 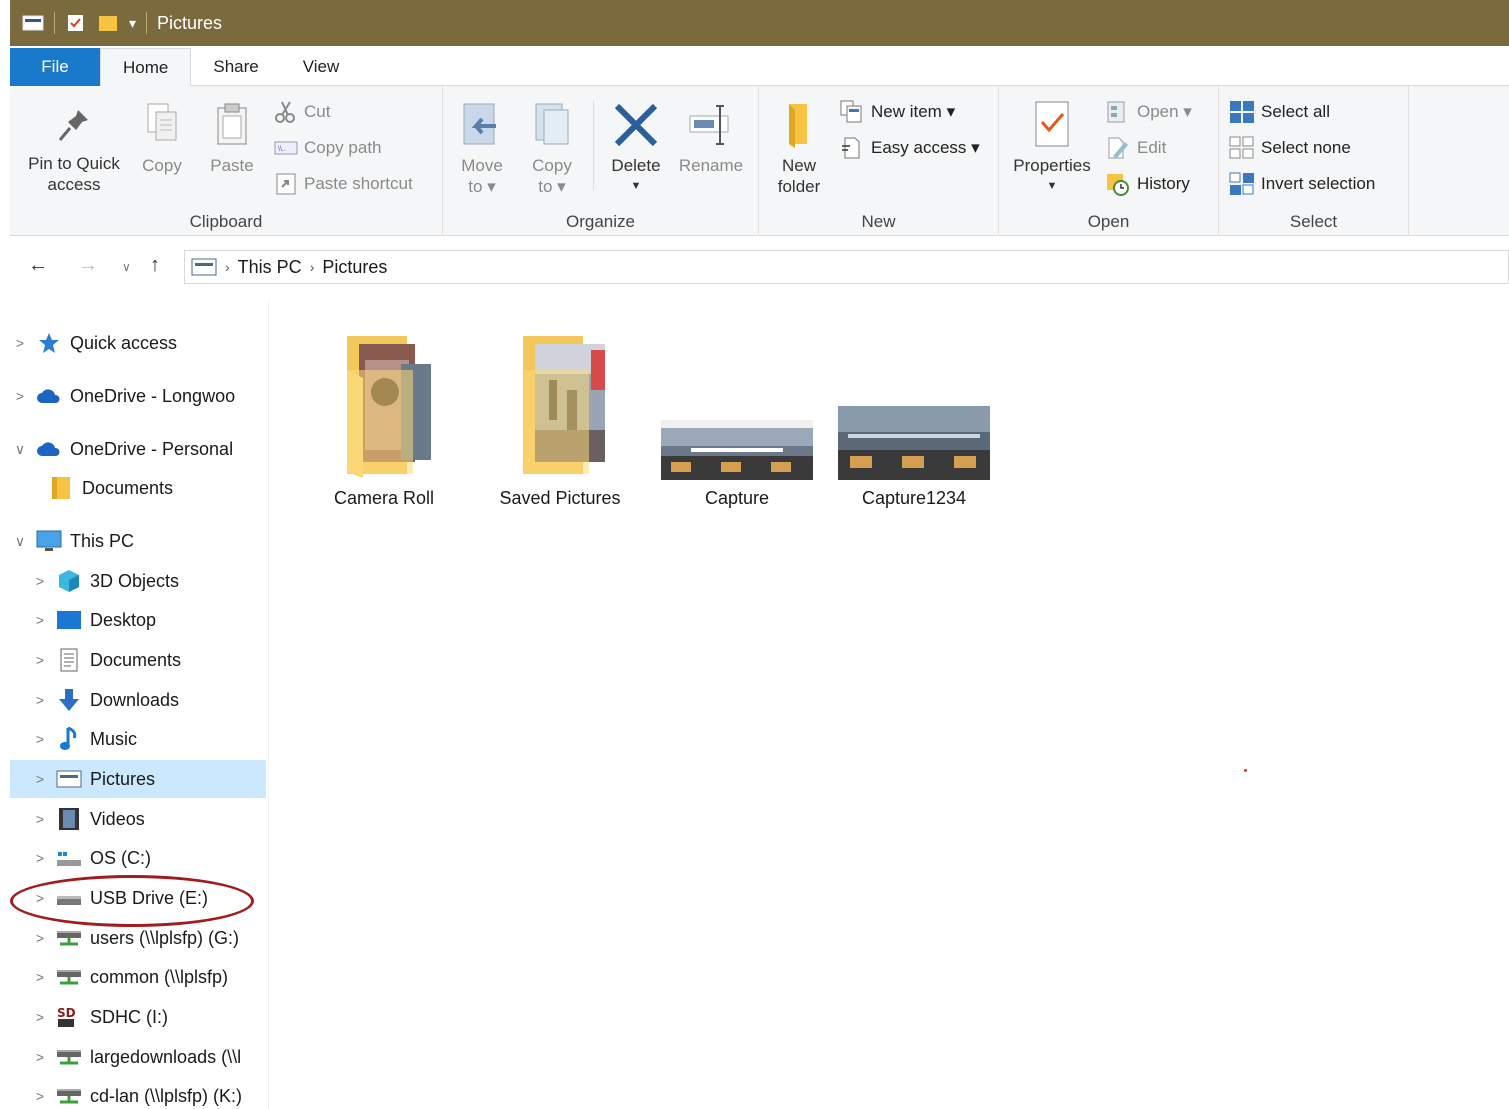 What do you see at coordinates (354, 267) in the screenshot?
I see `breadcrumb-pictures: Pictures` at bounding box center [354, 267].